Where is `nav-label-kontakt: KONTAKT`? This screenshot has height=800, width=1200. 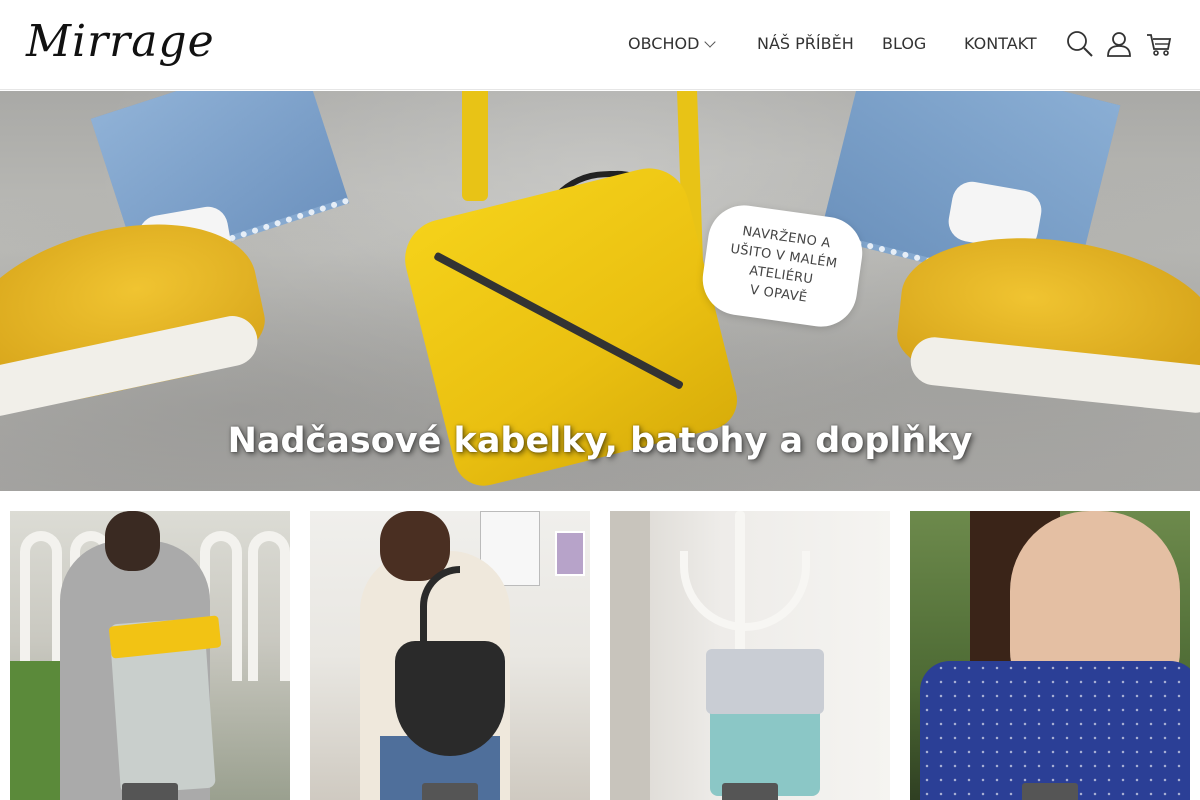
nav-label-kontakt: KONTAKT is located at coordinates (1000, 43).